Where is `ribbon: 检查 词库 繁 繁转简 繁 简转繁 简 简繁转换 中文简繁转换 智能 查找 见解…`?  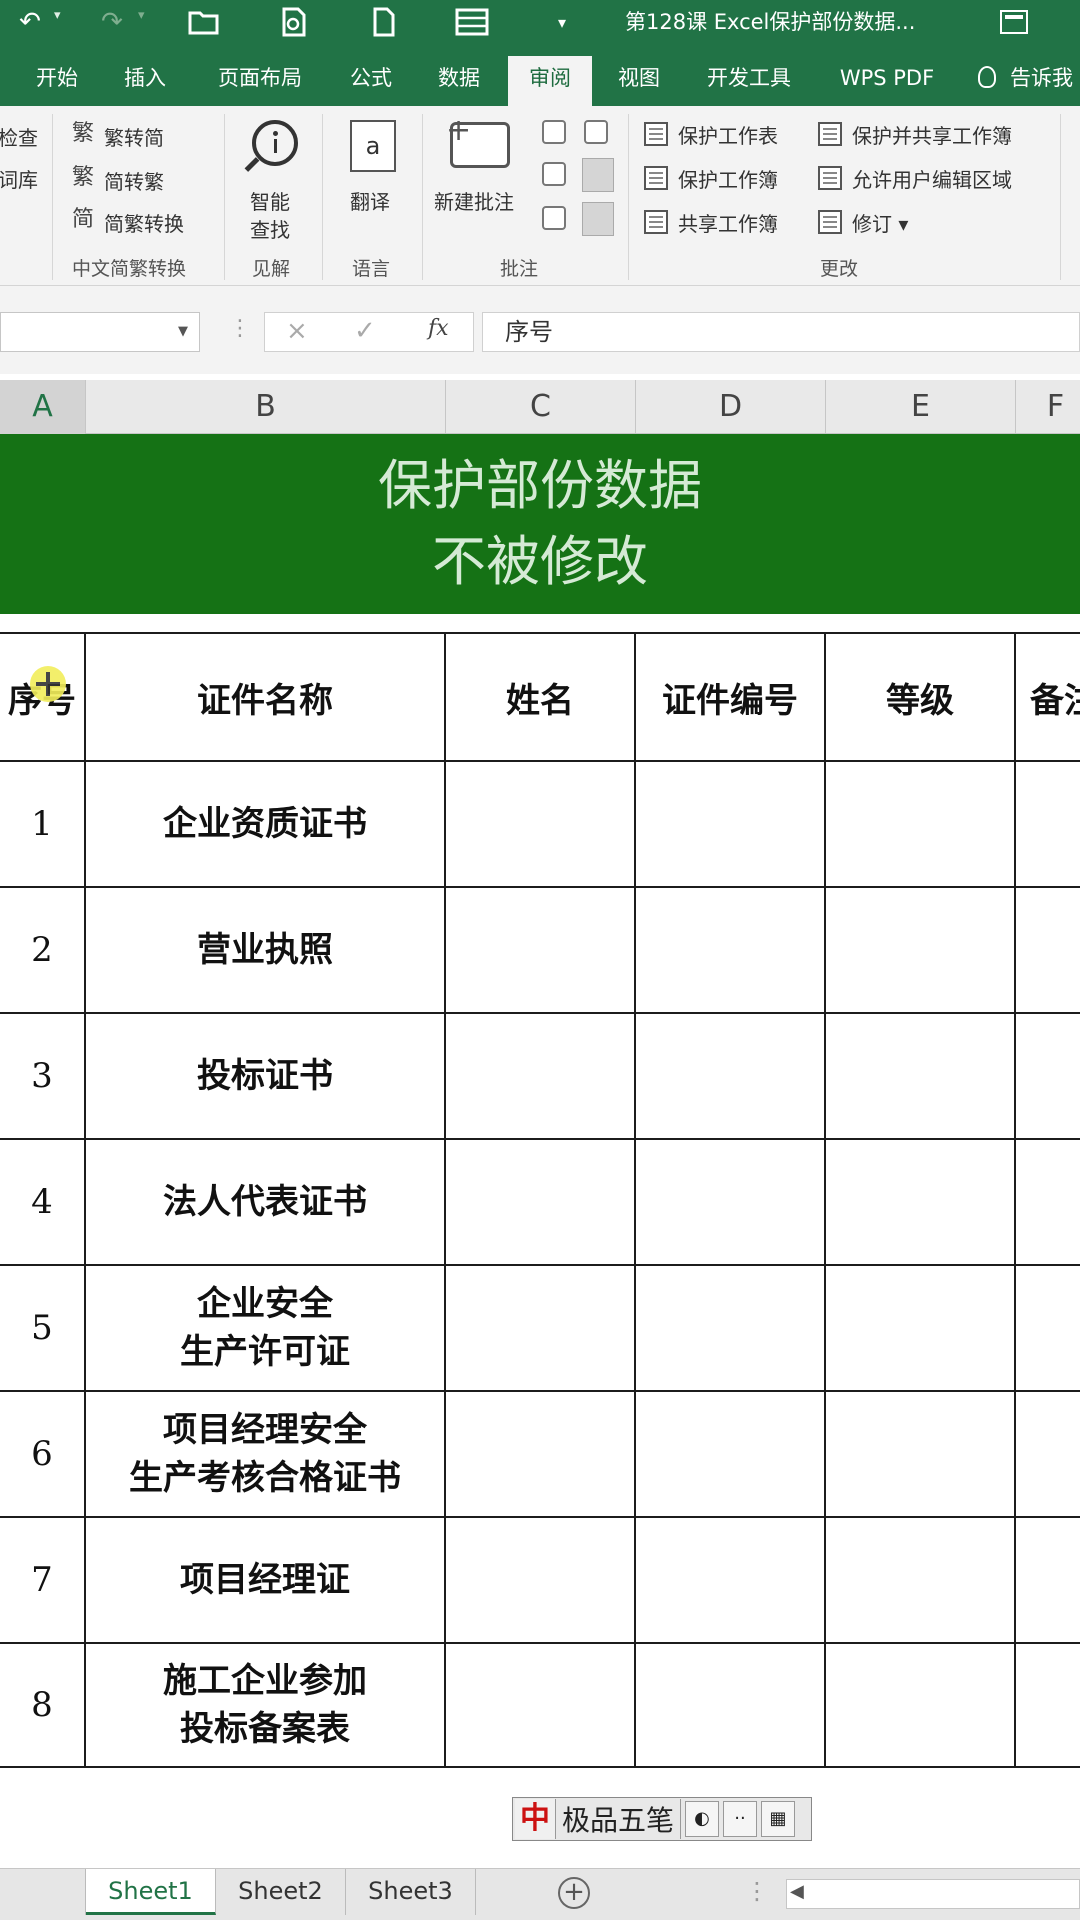 ribbon: 检查 词库 繁 繁转简 繁 简转繁 简 简繁转换 中文简繁转换 智能 查找 见解… is located at coordinates (540, 196).